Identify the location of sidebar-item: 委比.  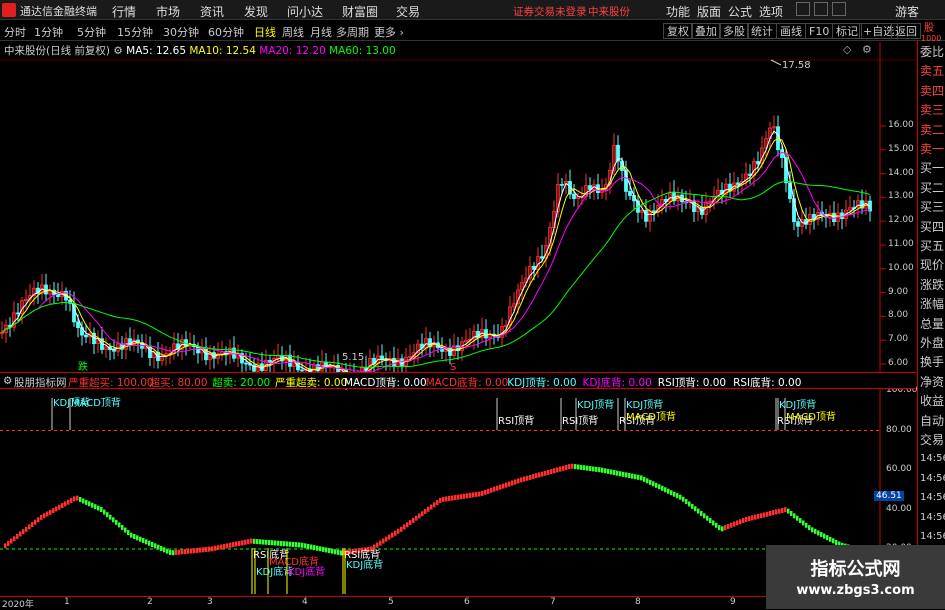
(932, 52).